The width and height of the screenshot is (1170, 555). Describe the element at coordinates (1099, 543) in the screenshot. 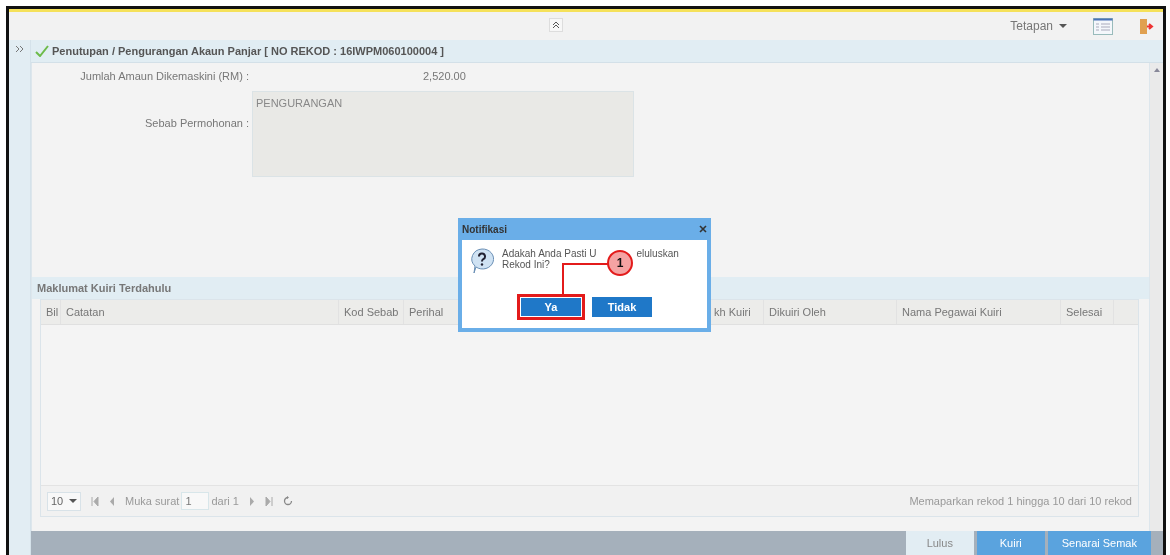

I see `action-button: Senarai Semak` at that location.